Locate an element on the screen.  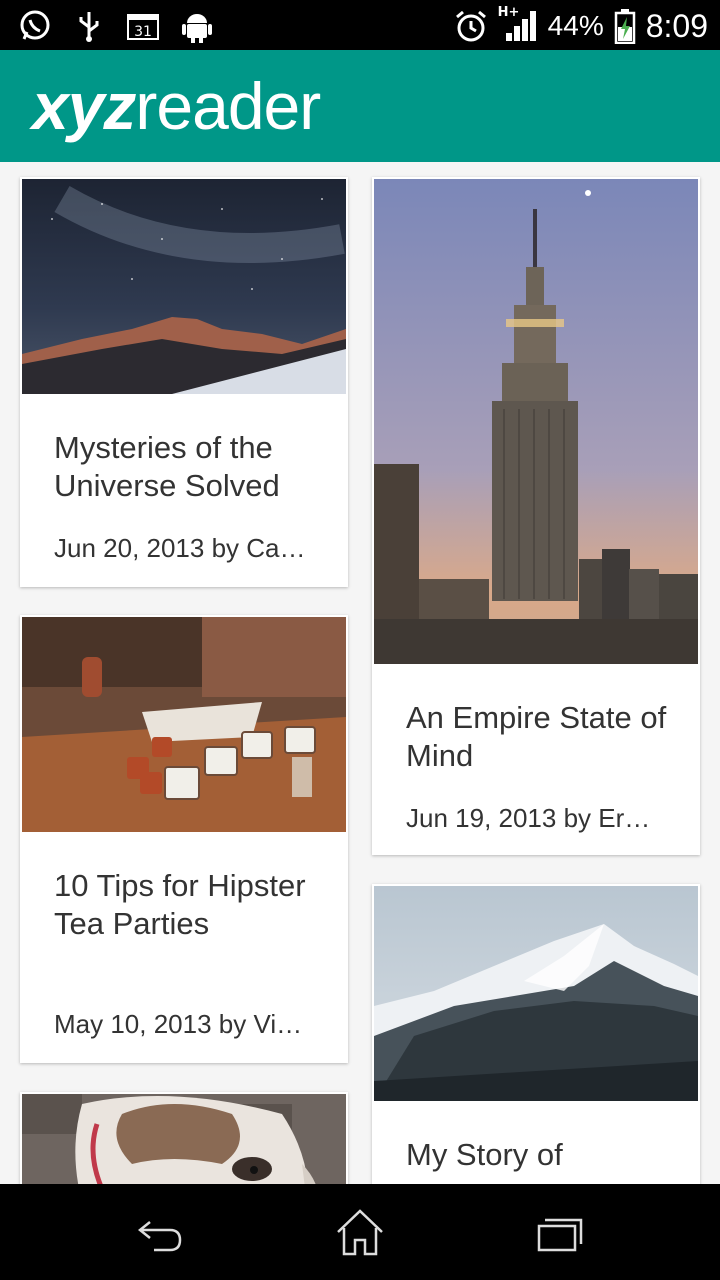
recents-icon is located at coordinates (561, 1233).